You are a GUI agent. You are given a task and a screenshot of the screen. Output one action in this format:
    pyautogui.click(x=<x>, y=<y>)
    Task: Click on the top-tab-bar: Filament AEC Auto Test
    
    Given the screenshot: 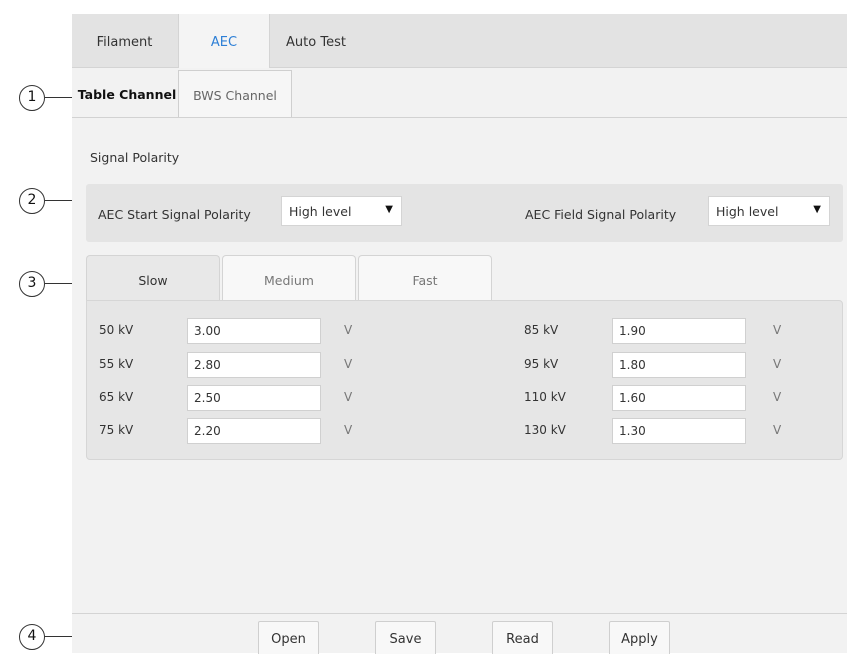 What is the action you would take?
    pyautogui.click(x=459, y=41)
    